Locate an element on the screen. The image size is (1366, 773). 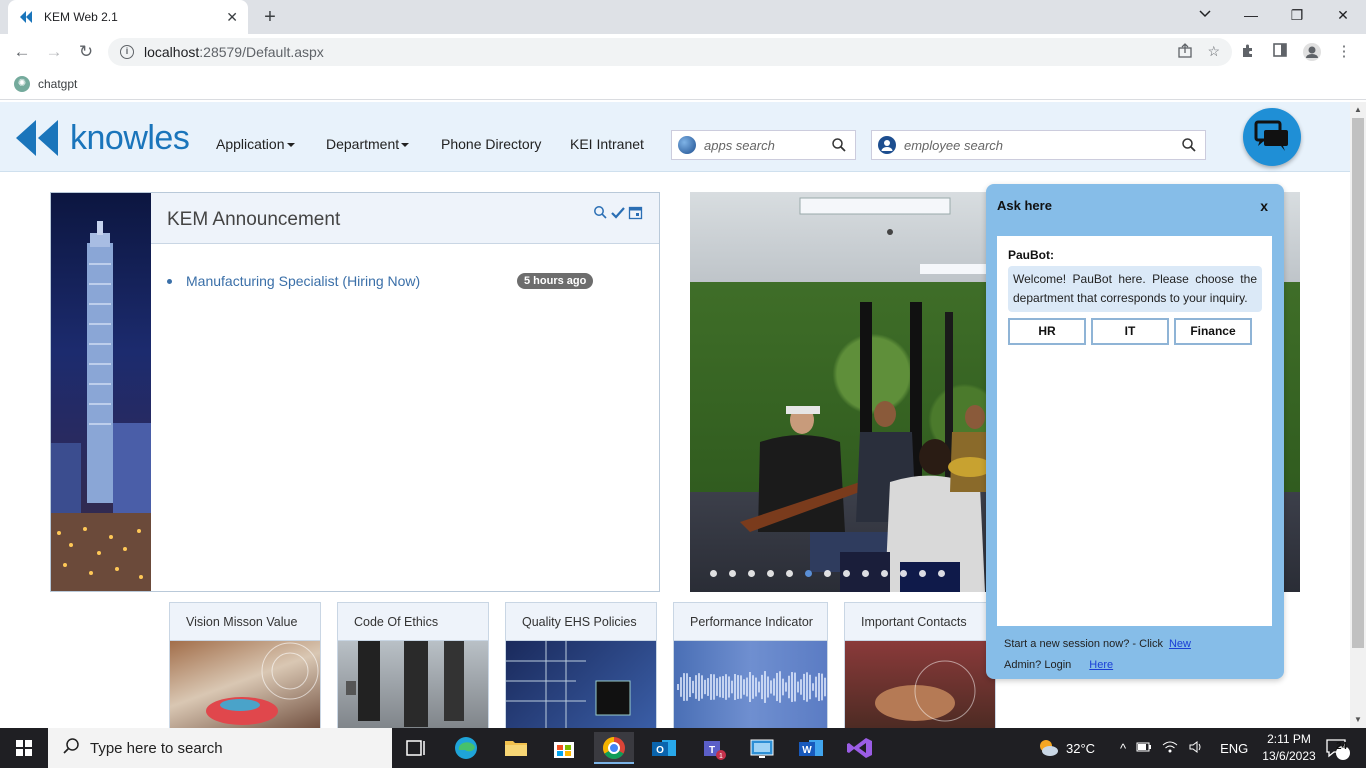
restore-button: ❐ is located at coordinates (1297, 17).